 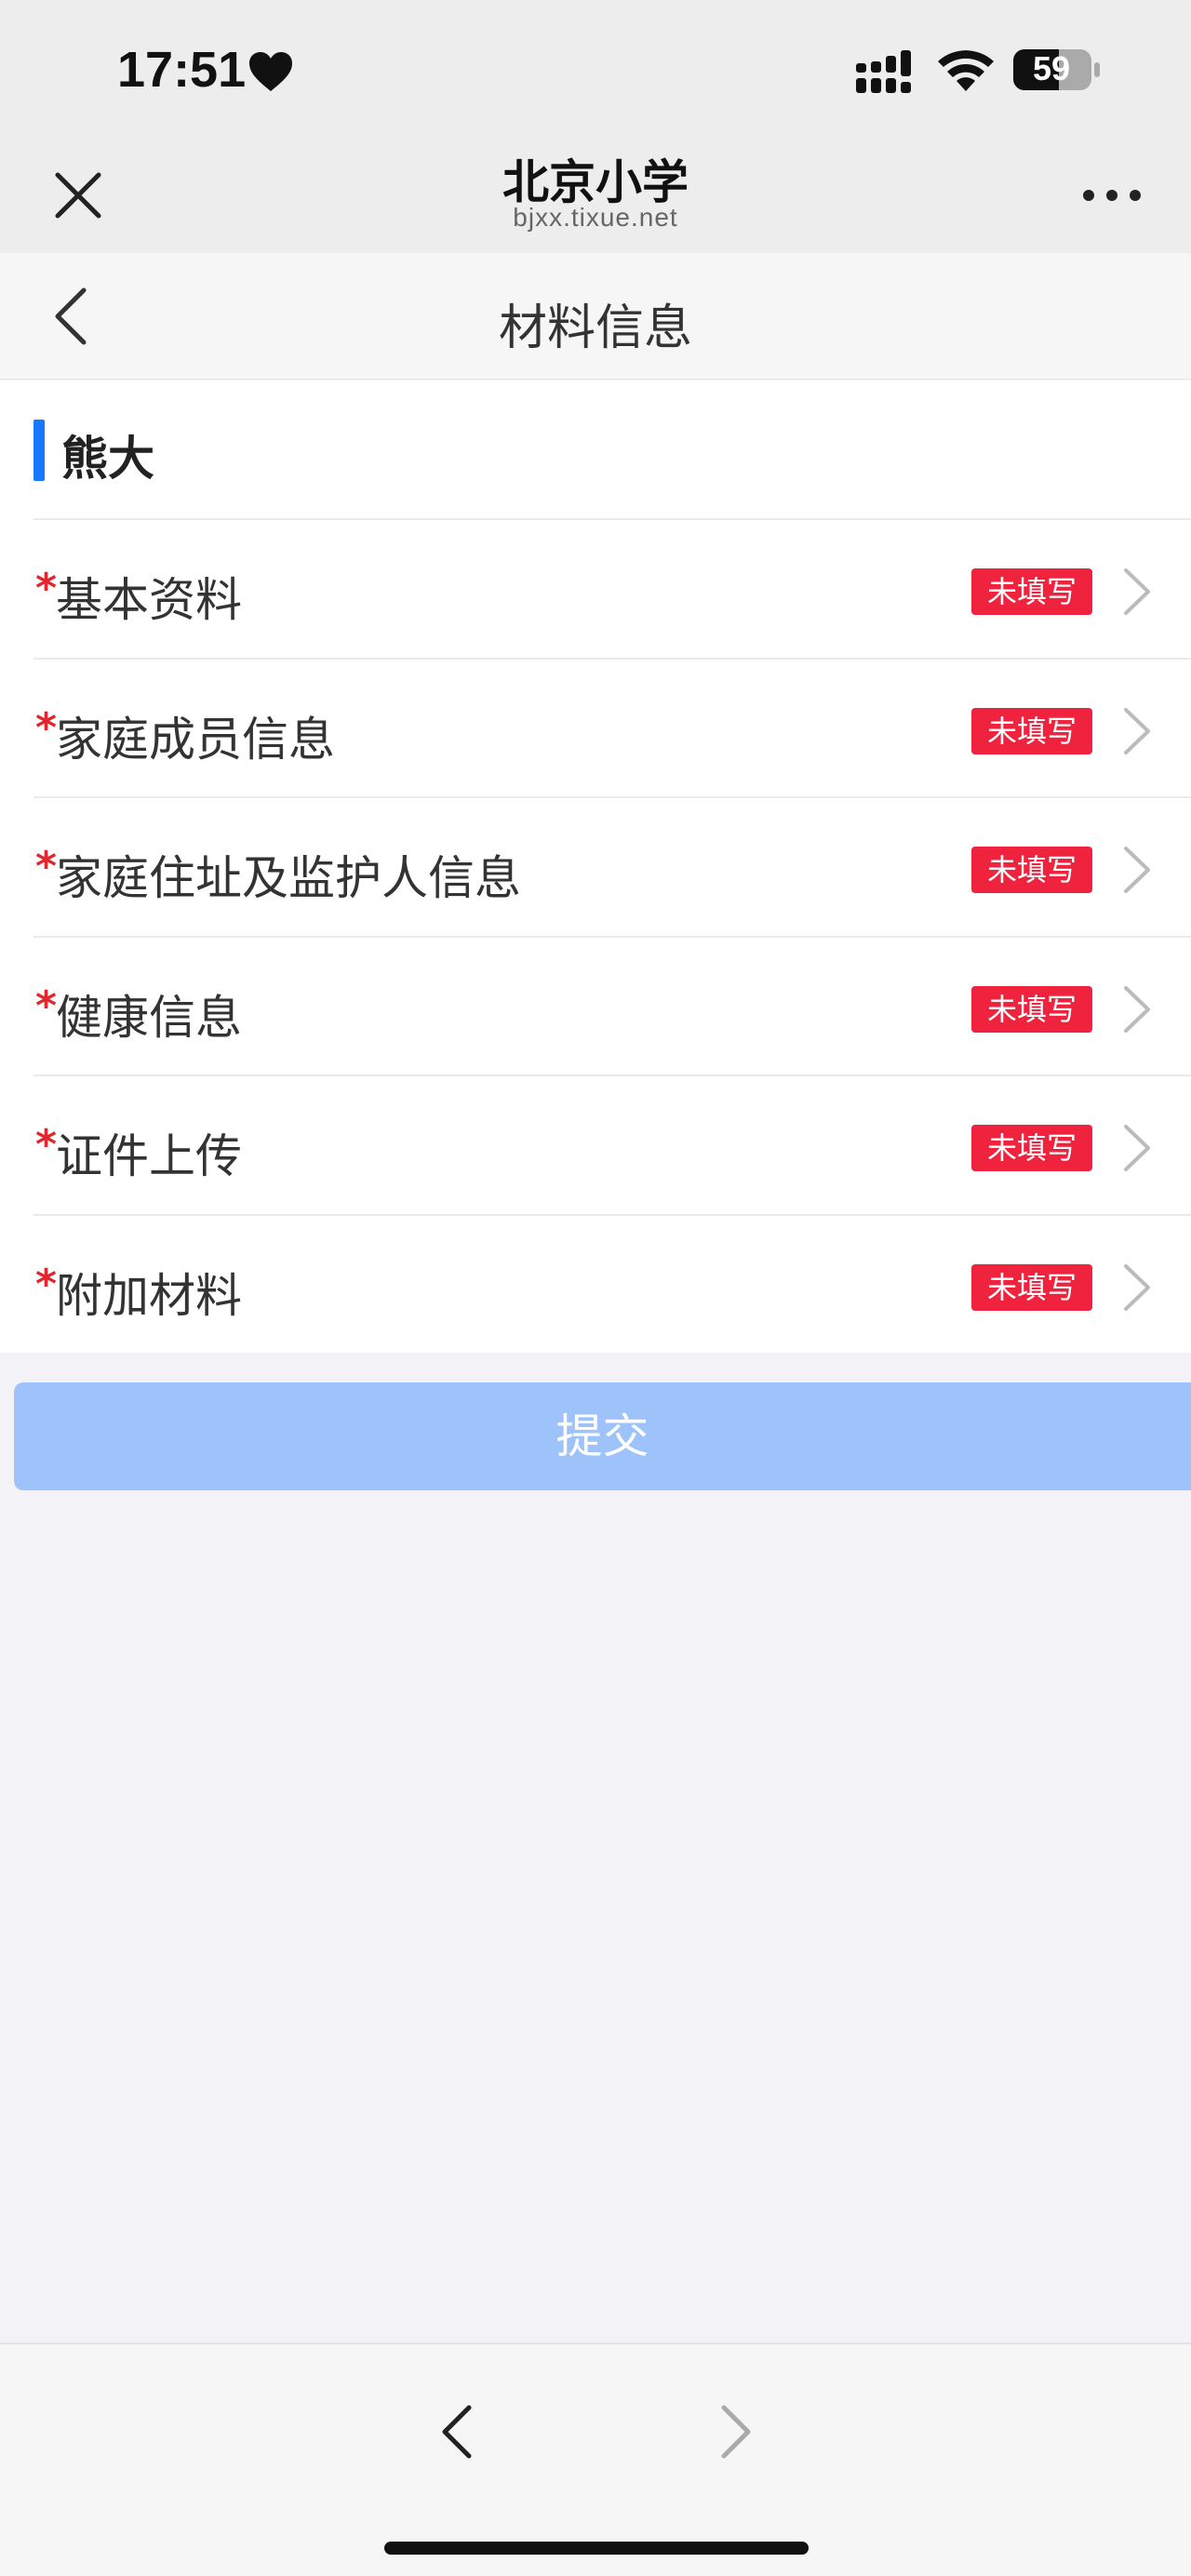 I want to click on page-header: 材料信息, so click(x=595, y=316).